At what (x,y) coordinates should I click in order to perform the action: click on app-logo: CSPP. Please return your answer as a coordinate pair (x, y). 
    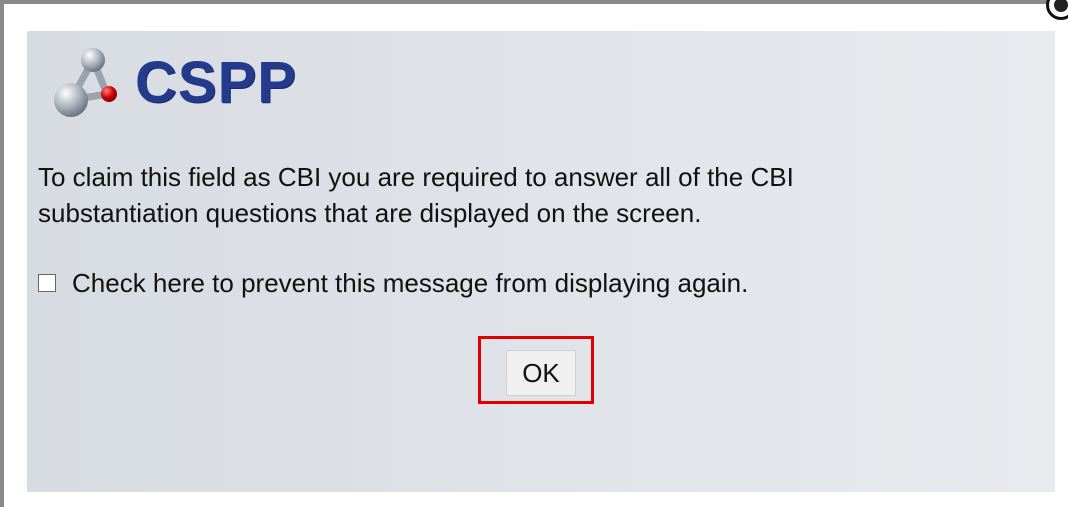
    Looking at the image, I should click on (173, 82).